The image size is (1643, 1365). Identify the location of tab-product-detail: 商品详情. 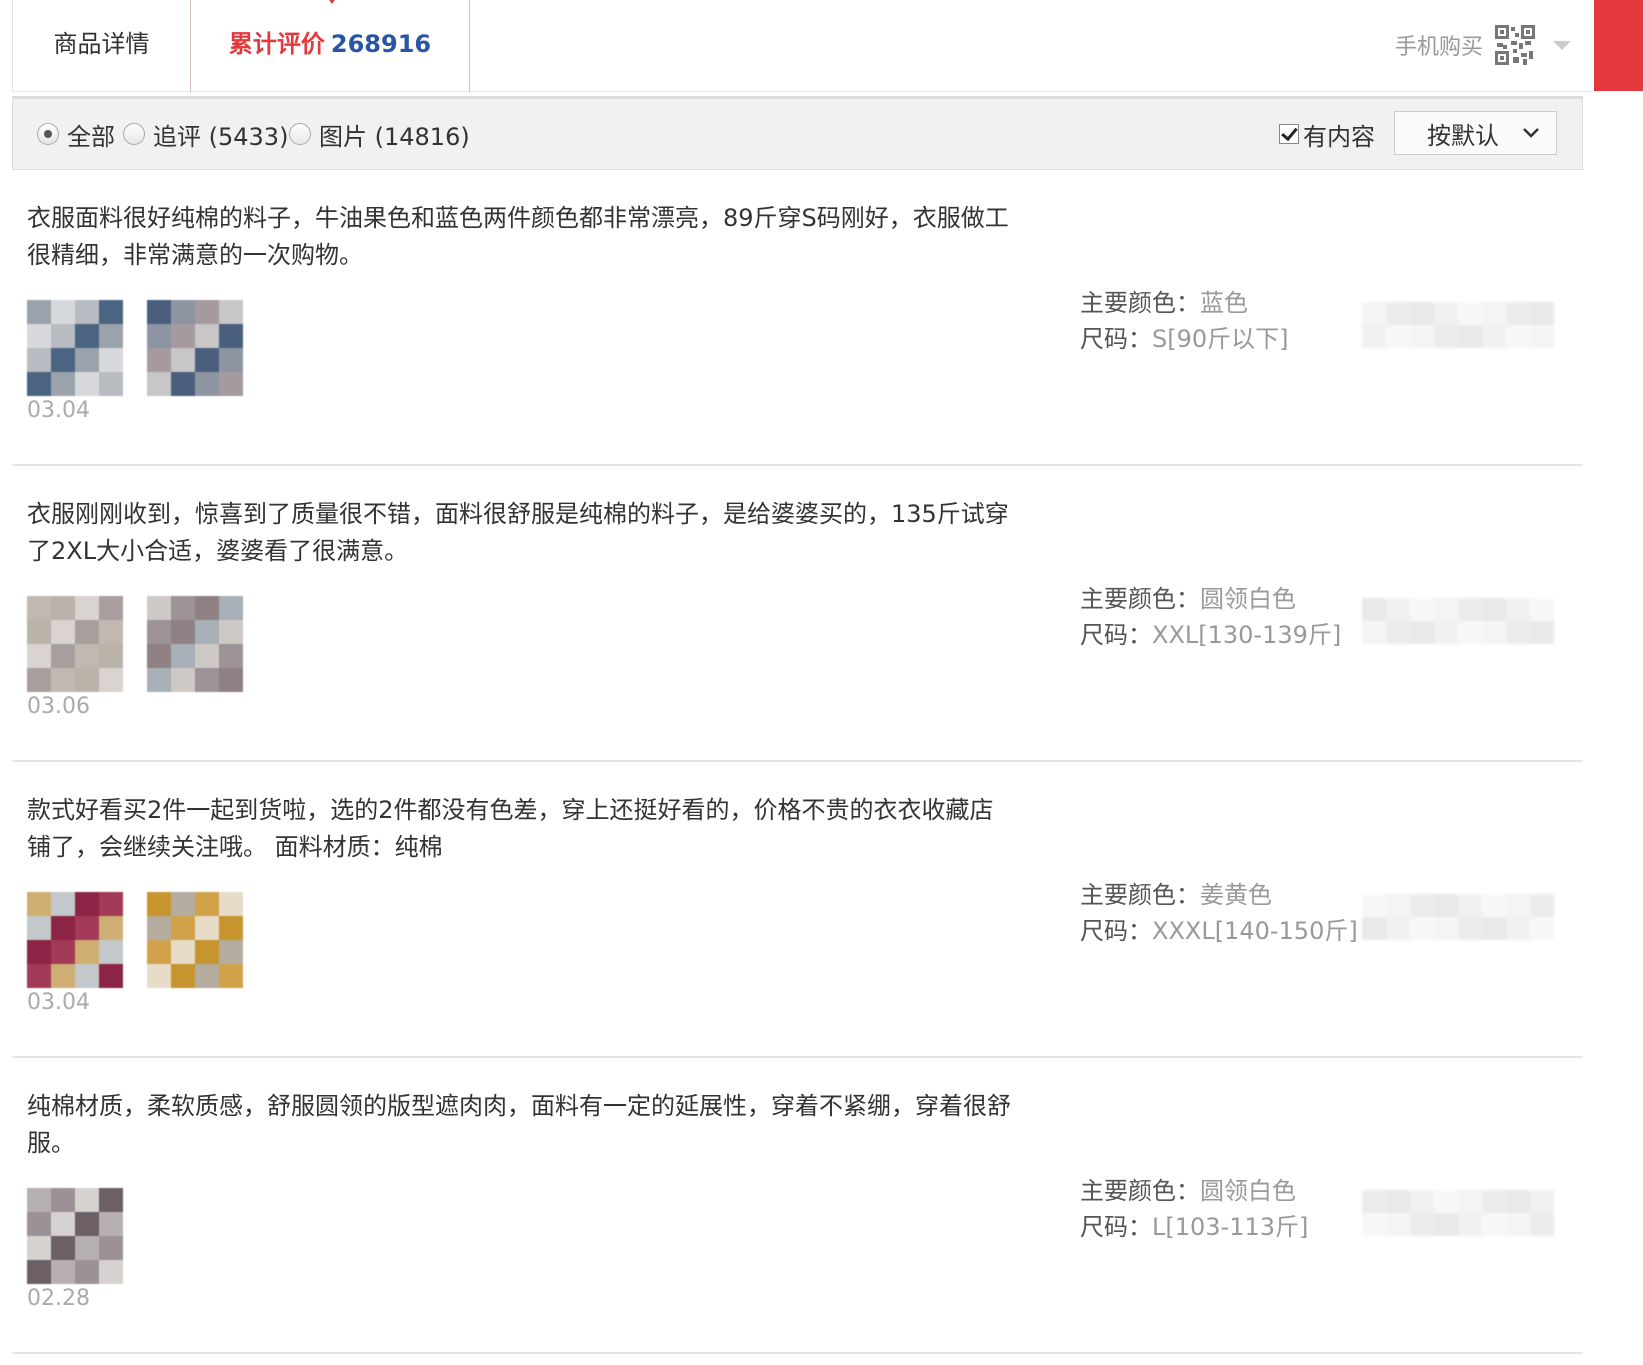
(101, 46).